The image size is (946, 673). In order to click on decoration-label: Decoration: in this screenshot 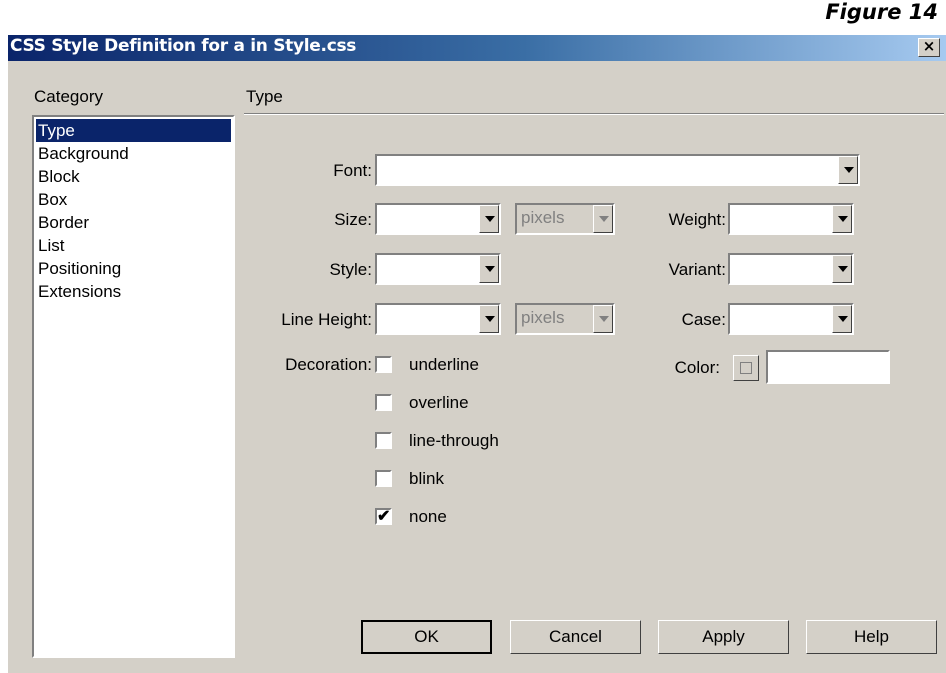, I will do `click(328, 364)`.